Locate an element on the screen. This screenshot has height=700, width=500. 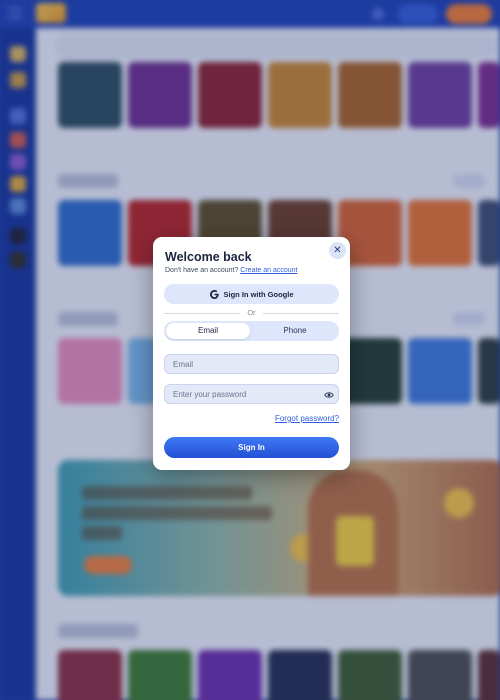
google-sign-in-button: Sign In with Google is located at coordinates (251, 294).